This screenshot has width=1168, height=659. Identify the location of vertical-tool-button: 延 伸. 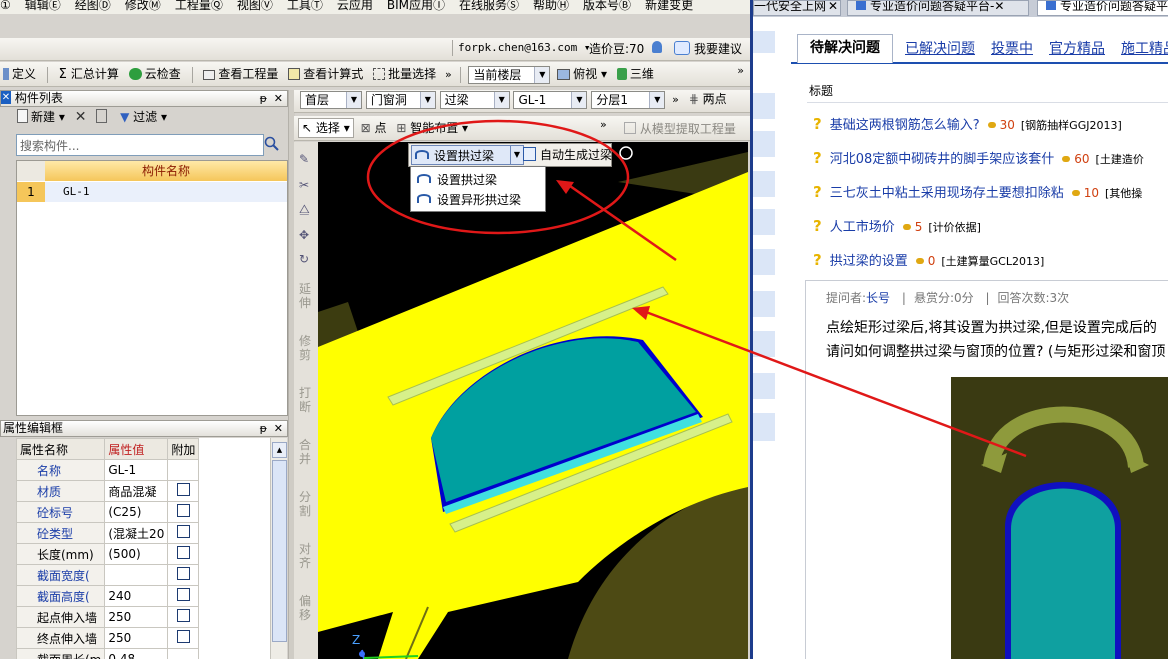
(305, 308).